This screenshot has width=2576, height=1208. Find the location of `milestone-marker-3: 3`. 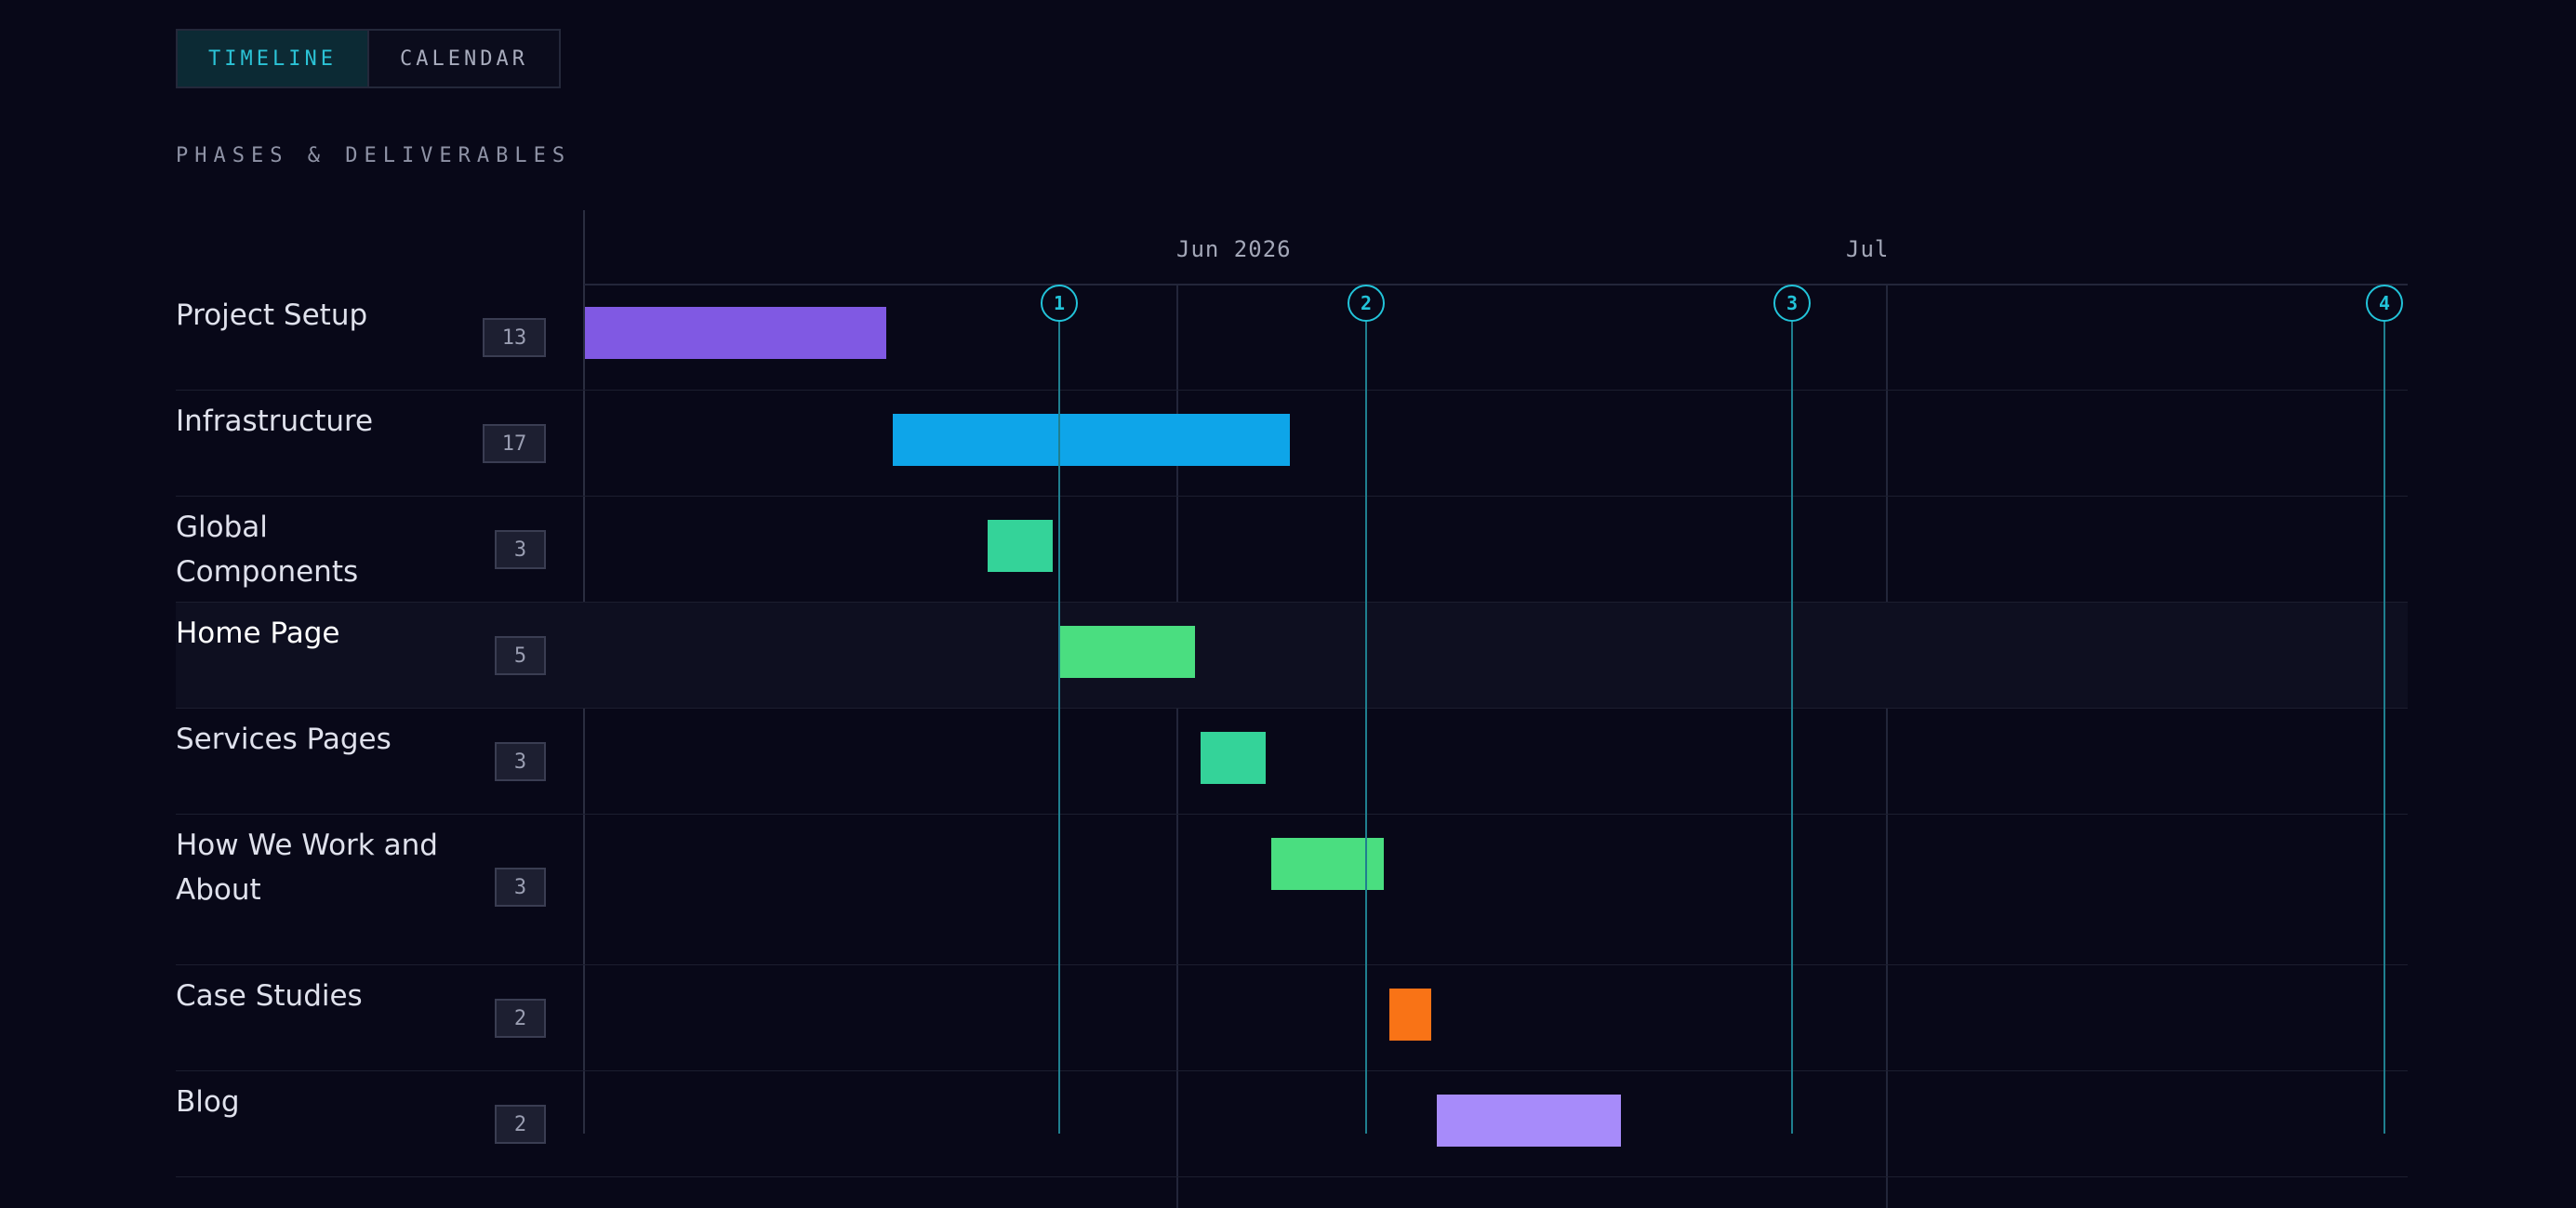

milestone-marker-3: 3 is located at coordinates (1792, 304).